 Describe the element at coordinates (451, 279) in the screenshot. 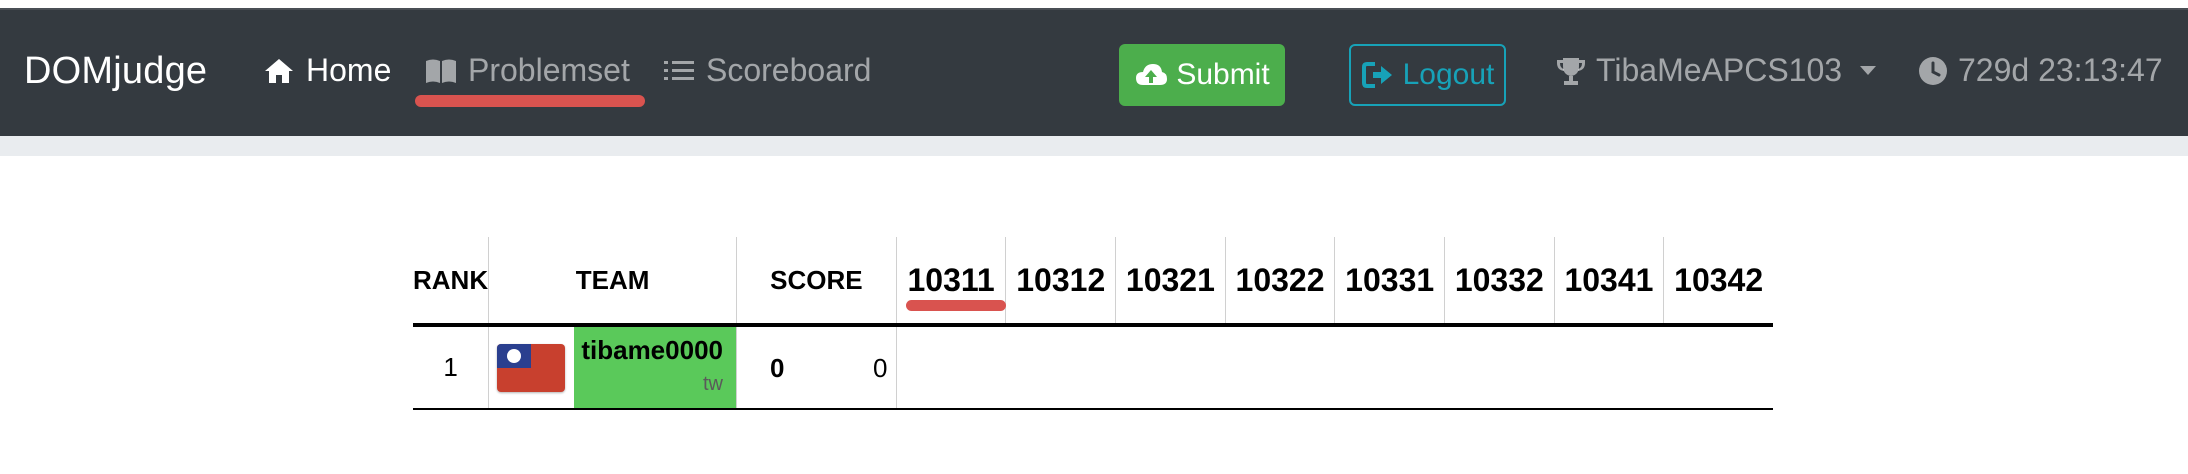

I see `rank-header: RANK` at that location.